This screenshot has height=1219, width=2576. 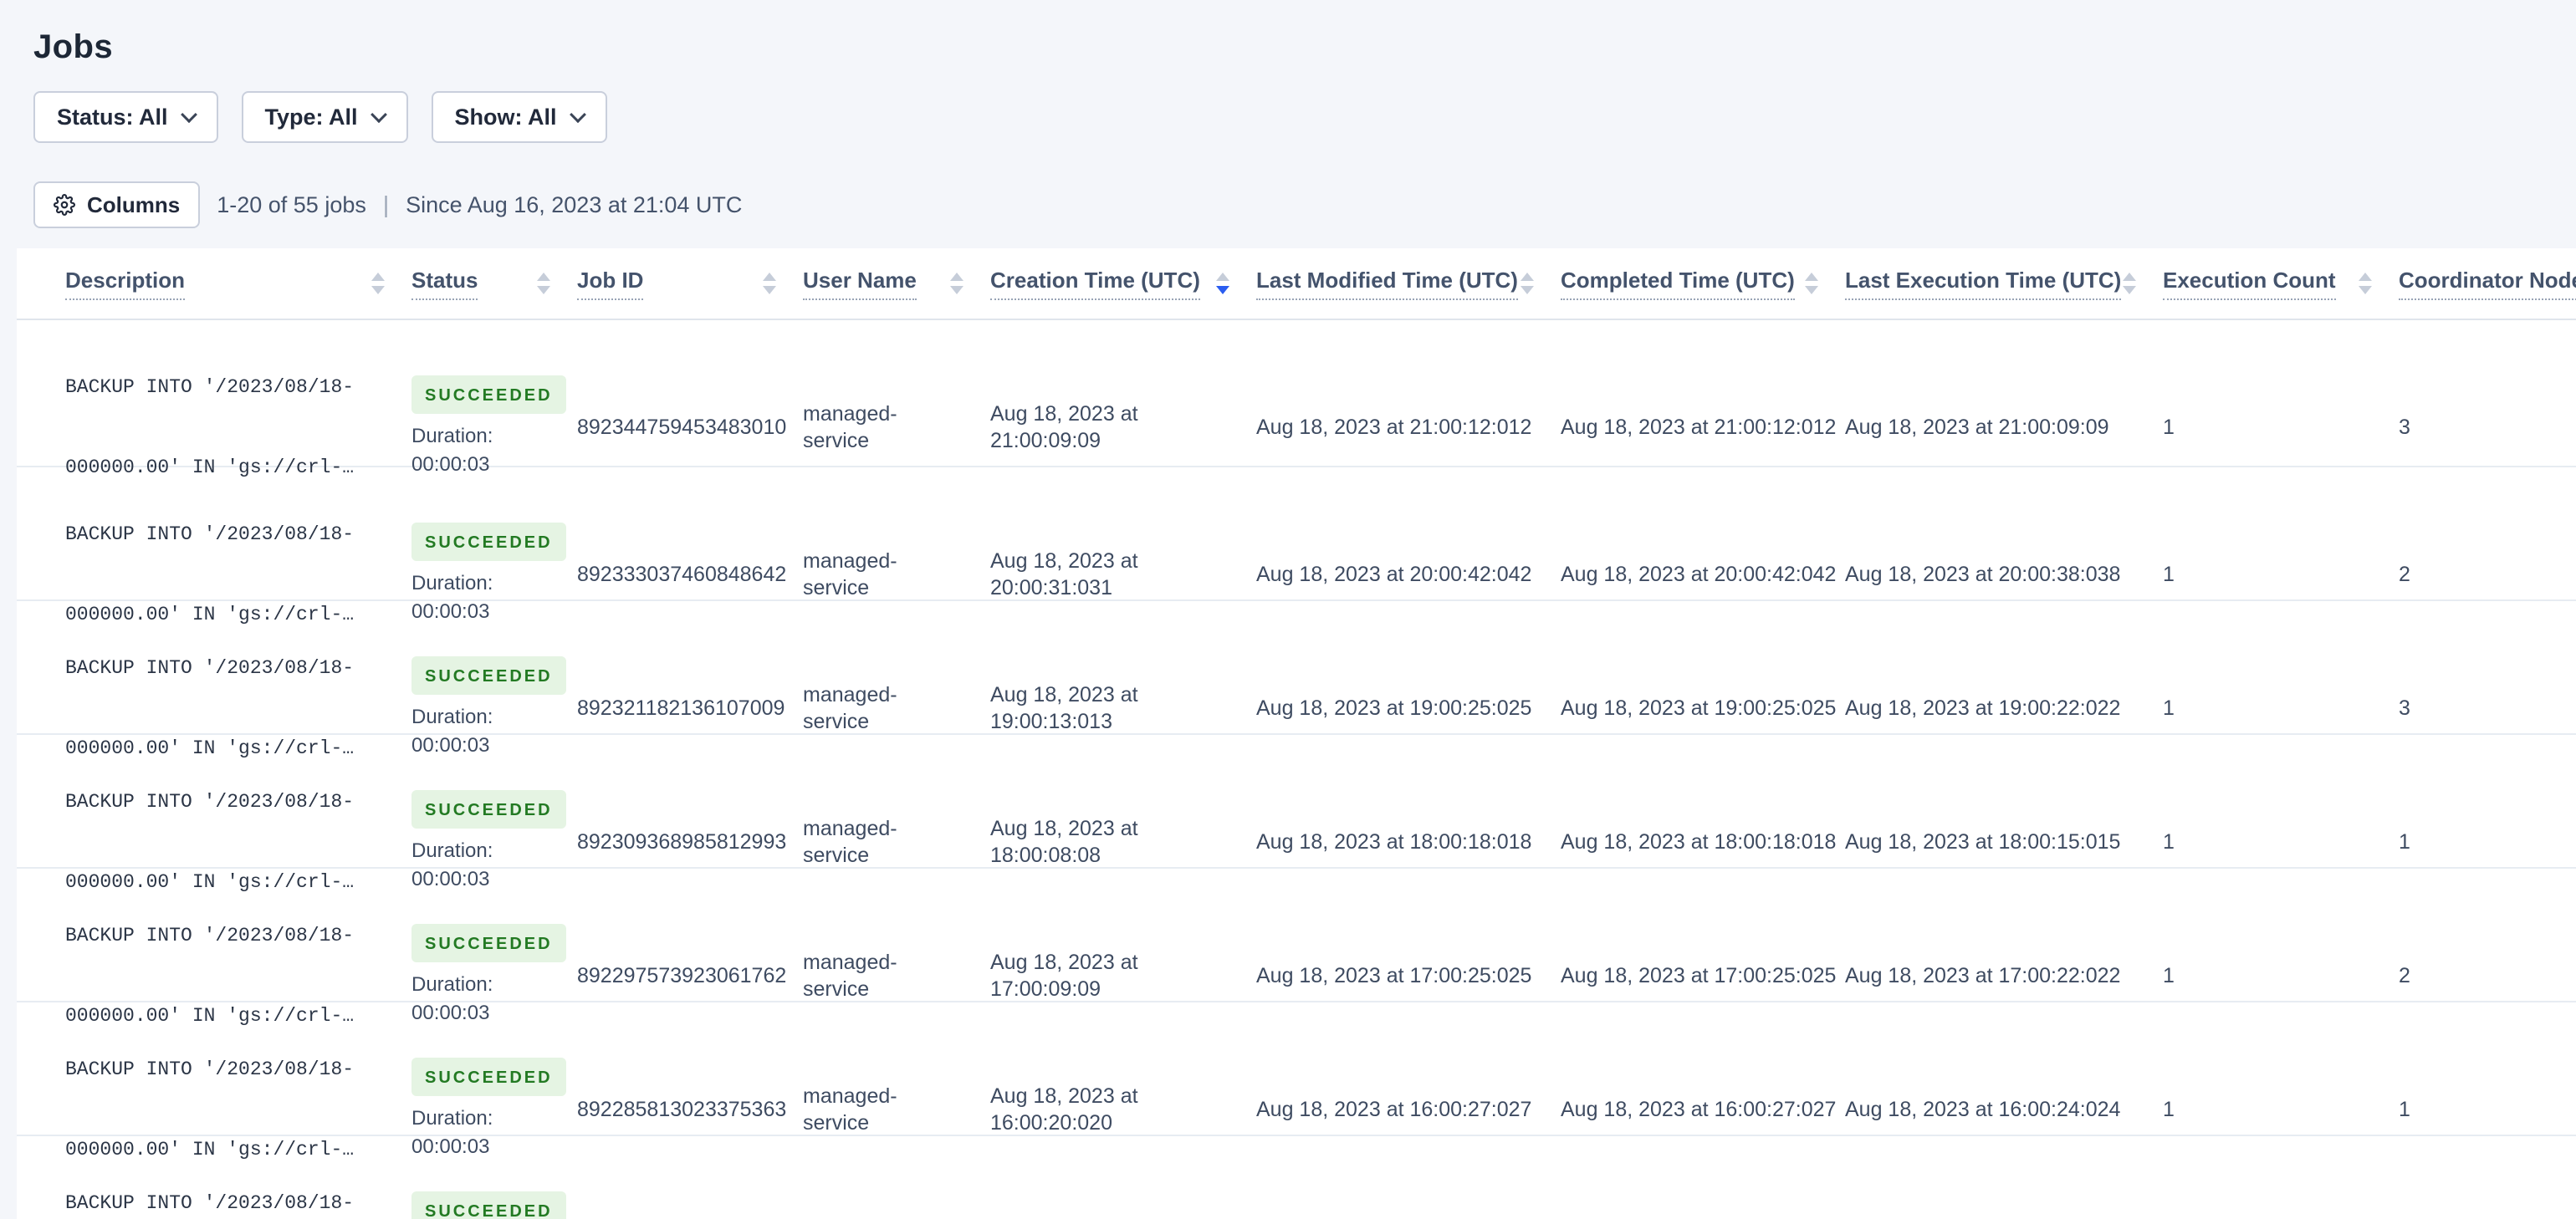 What do you see at coordinates (1123, 574) in the screenshot?
I see `cell-creation-time: Aug 18, 2023 at 20:00:31:031` at bounding box center [1123, 574].